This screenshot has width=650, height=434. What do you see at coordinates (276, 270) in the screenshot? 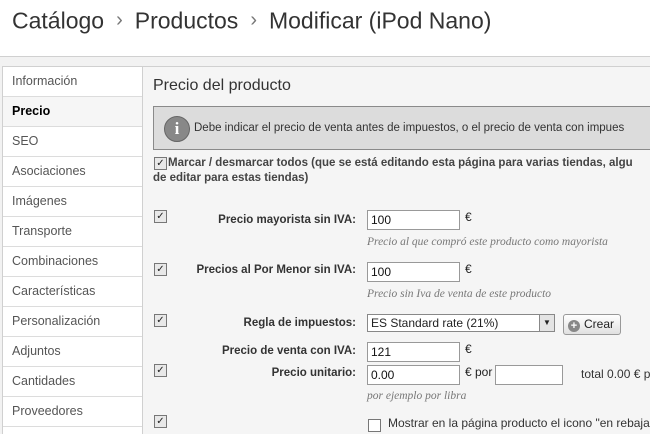
I see `retail-price-label: Precios al Por Menor sin IVA:` at bounding box center [276, 270].